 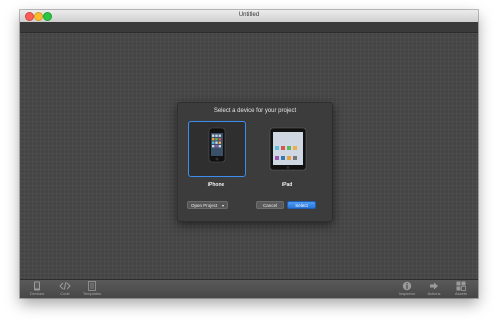 I want to click on actions-button: Actions, so click(x=434, y=288).